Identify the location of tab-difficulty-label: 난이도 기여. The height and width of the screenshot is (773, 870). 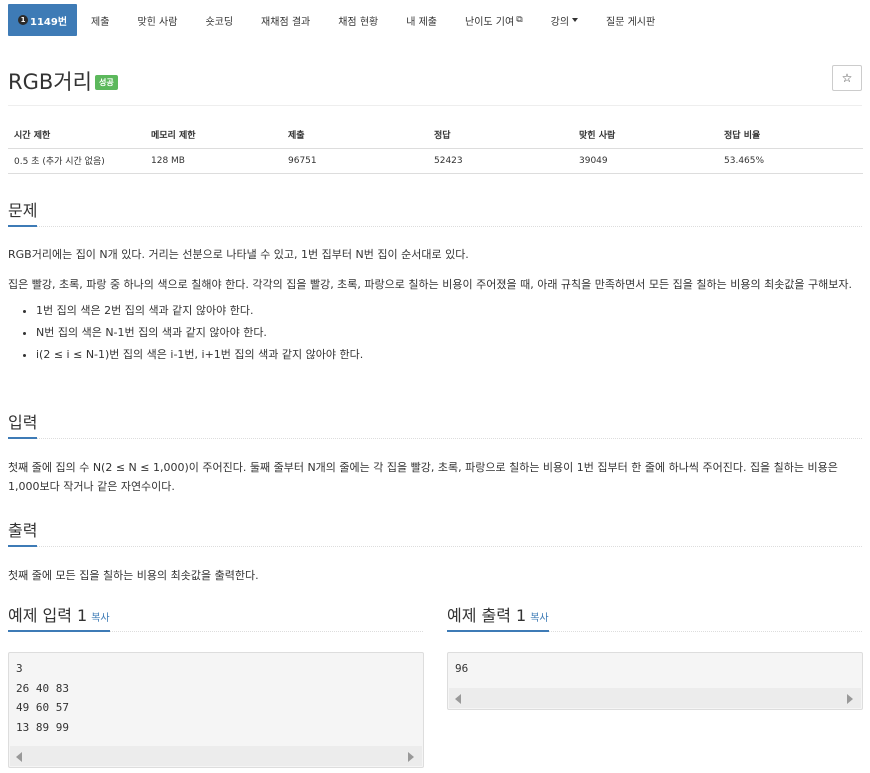
(490, 22).